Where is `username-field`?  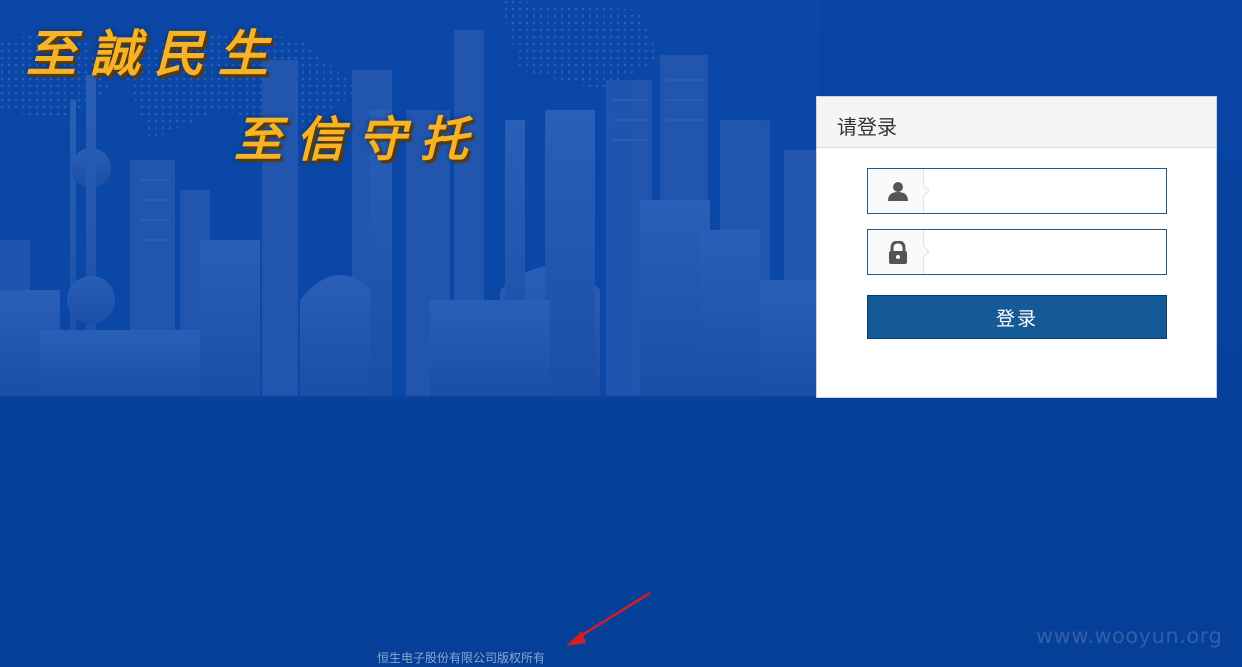
username-field is located at coordinates (1017, 191).